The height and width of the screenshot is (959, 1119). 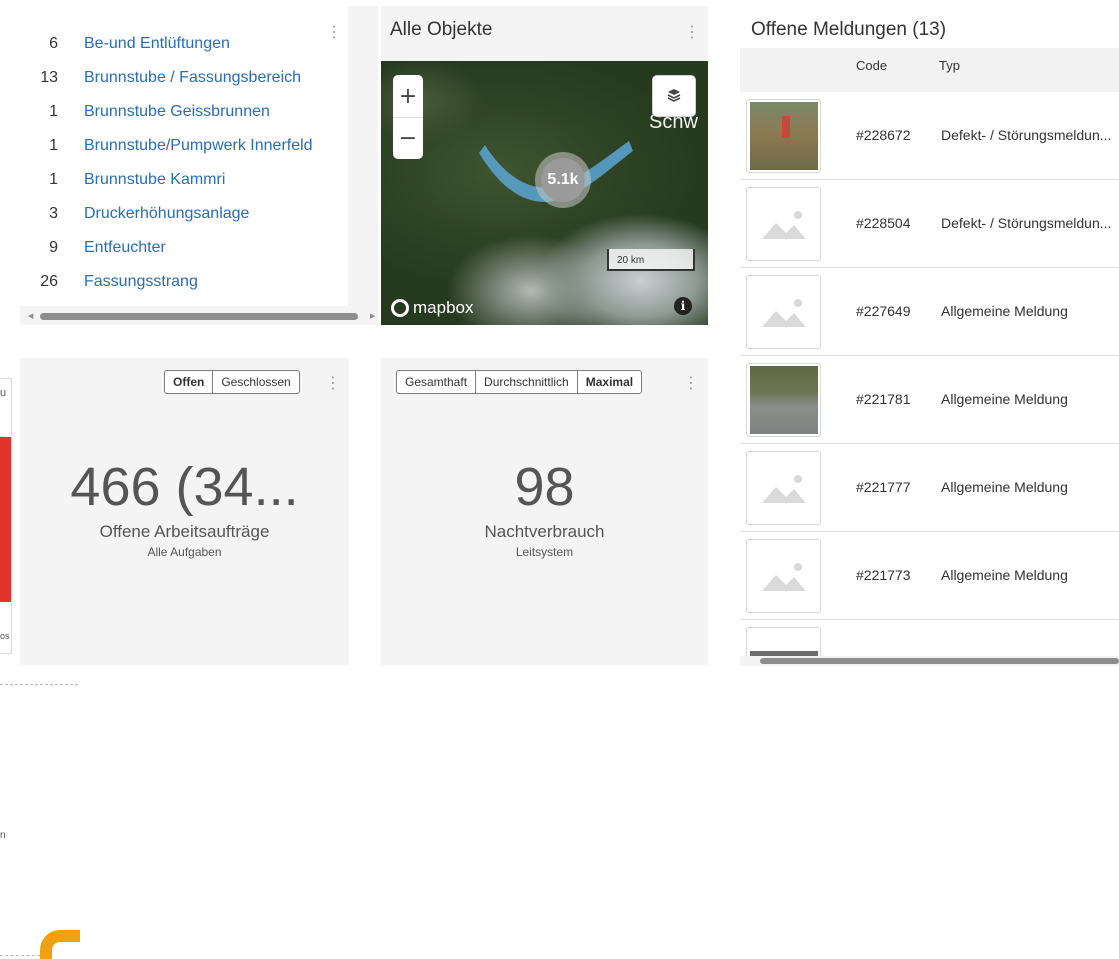 What do you see at coordinates (177, 112) in the screenshot?
I see `object-link: Brunnstube Geissbrunnen` at bounding box center [177, 112].